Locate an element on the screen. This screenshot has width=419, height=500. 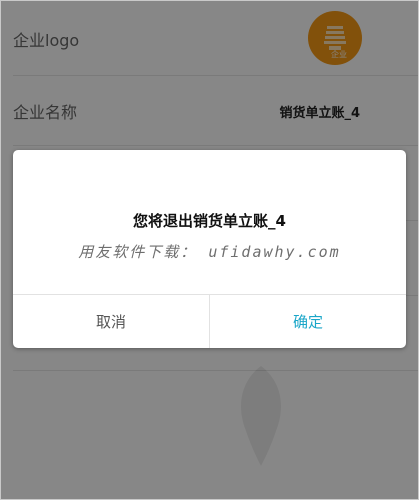
cancel-button: 取消 is located at coordinates (111, 321).